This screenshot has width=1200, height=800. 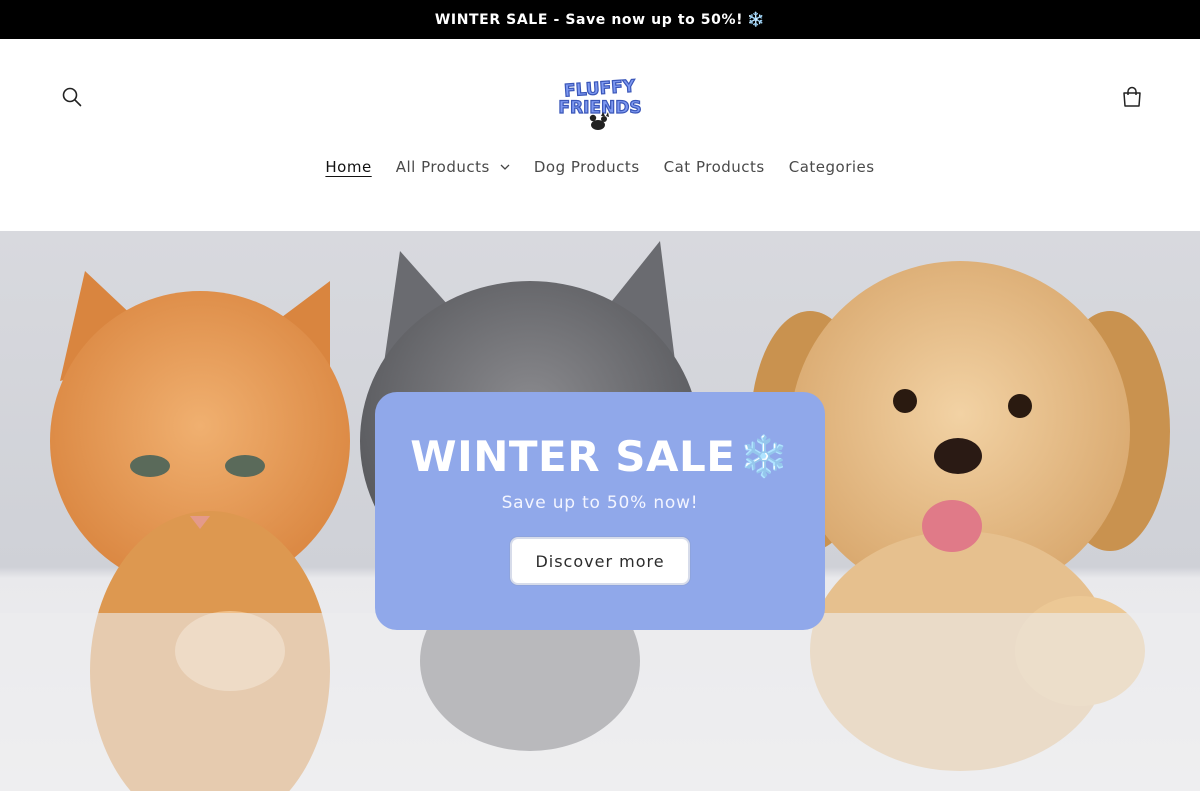 I want to click on announcement-bar: WINTER SALE - Save now up to 50%! ❄️, so click(x=600, y=19).